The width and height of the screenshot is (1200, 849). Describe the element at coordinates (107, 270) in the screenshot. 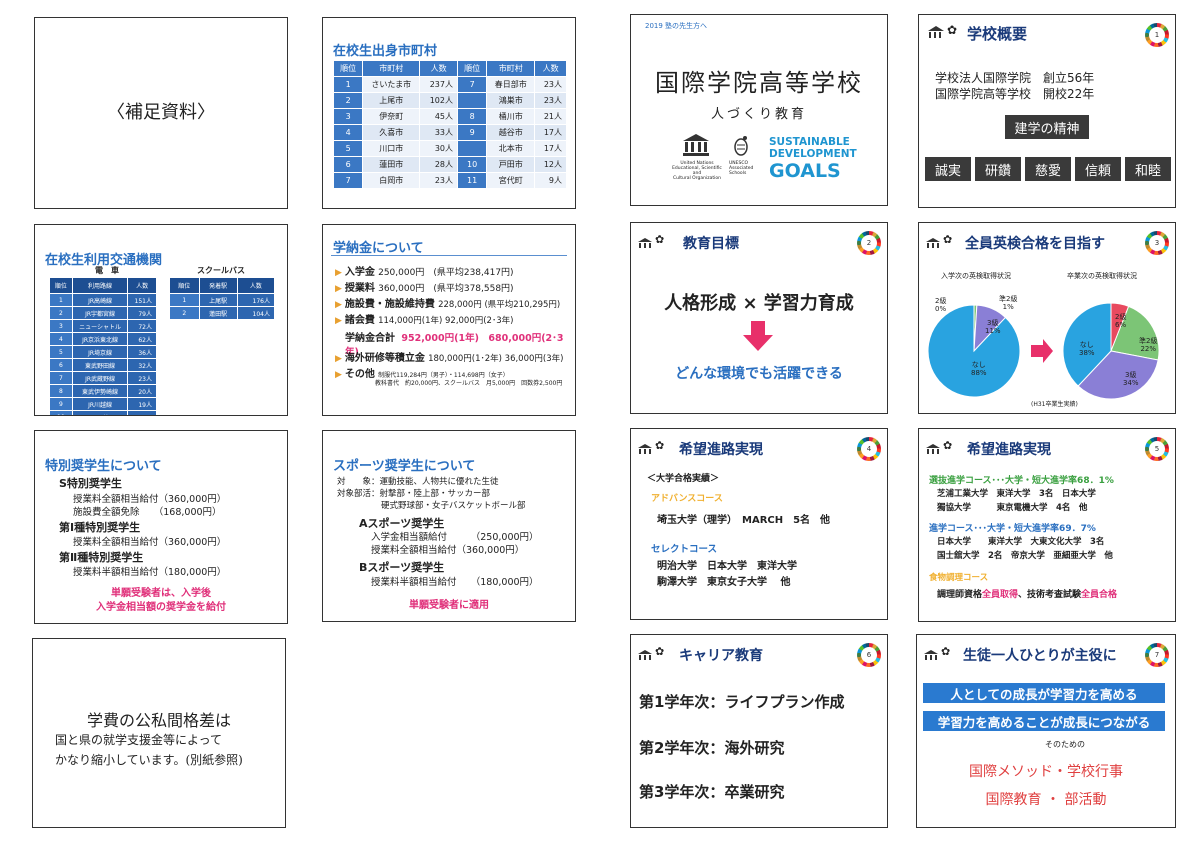

I see `train-label: 電 車` at that location.